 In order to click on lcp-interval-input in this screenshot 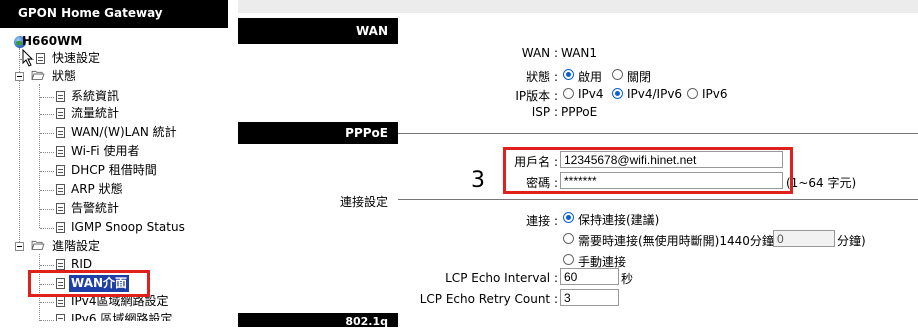, I will do `click(589, 276)`.